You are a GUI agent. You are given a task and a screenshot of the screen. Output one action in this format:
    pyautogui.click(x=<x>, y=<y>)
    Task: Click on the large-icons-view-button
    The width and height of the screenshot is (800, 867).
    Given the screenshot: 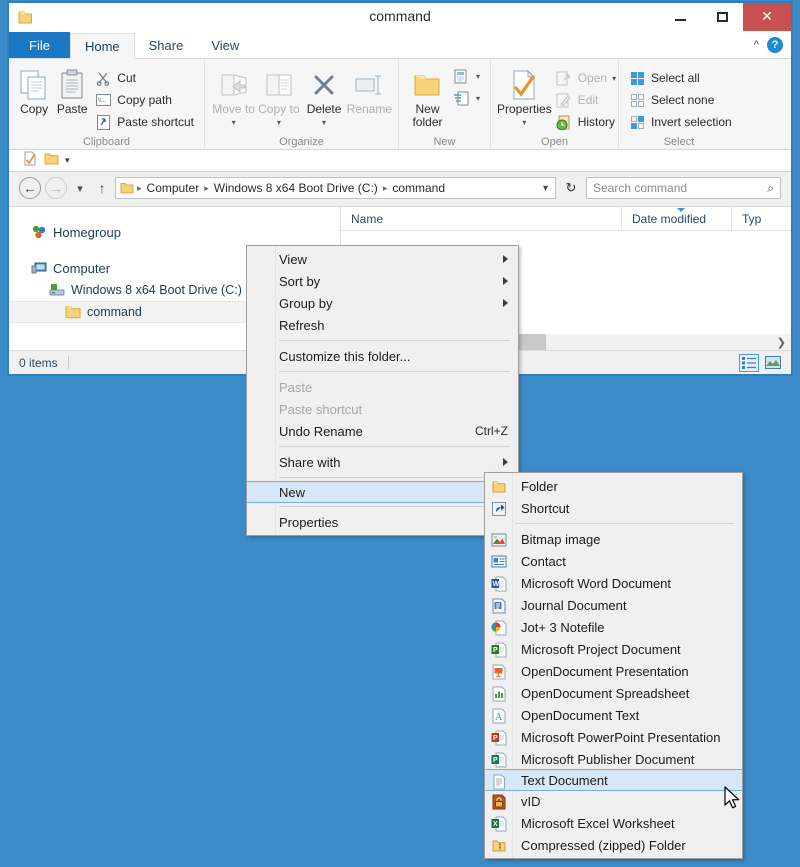 What is the action you would take?
    pyautogui.click(x=773, y=363)
    